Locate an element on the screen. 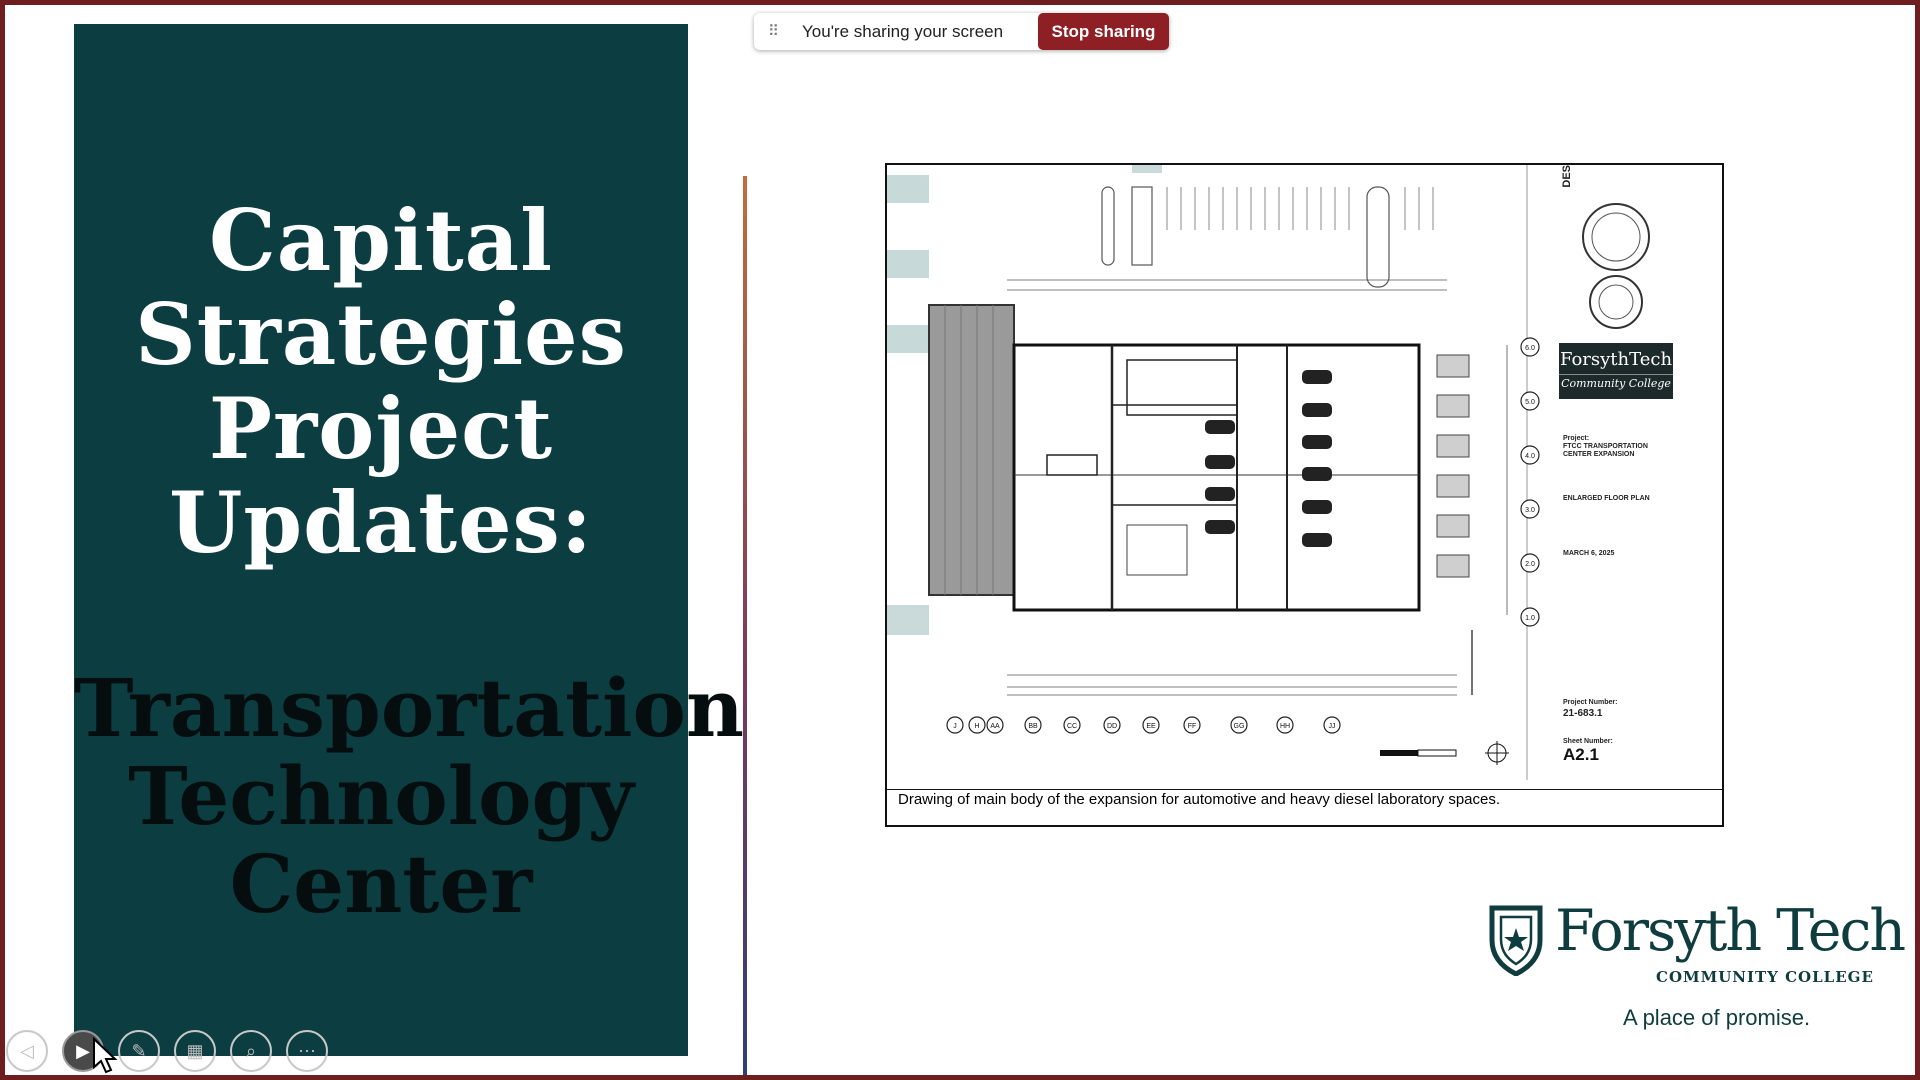  grid-bubble: FF is located at coordinates (1192, 725).